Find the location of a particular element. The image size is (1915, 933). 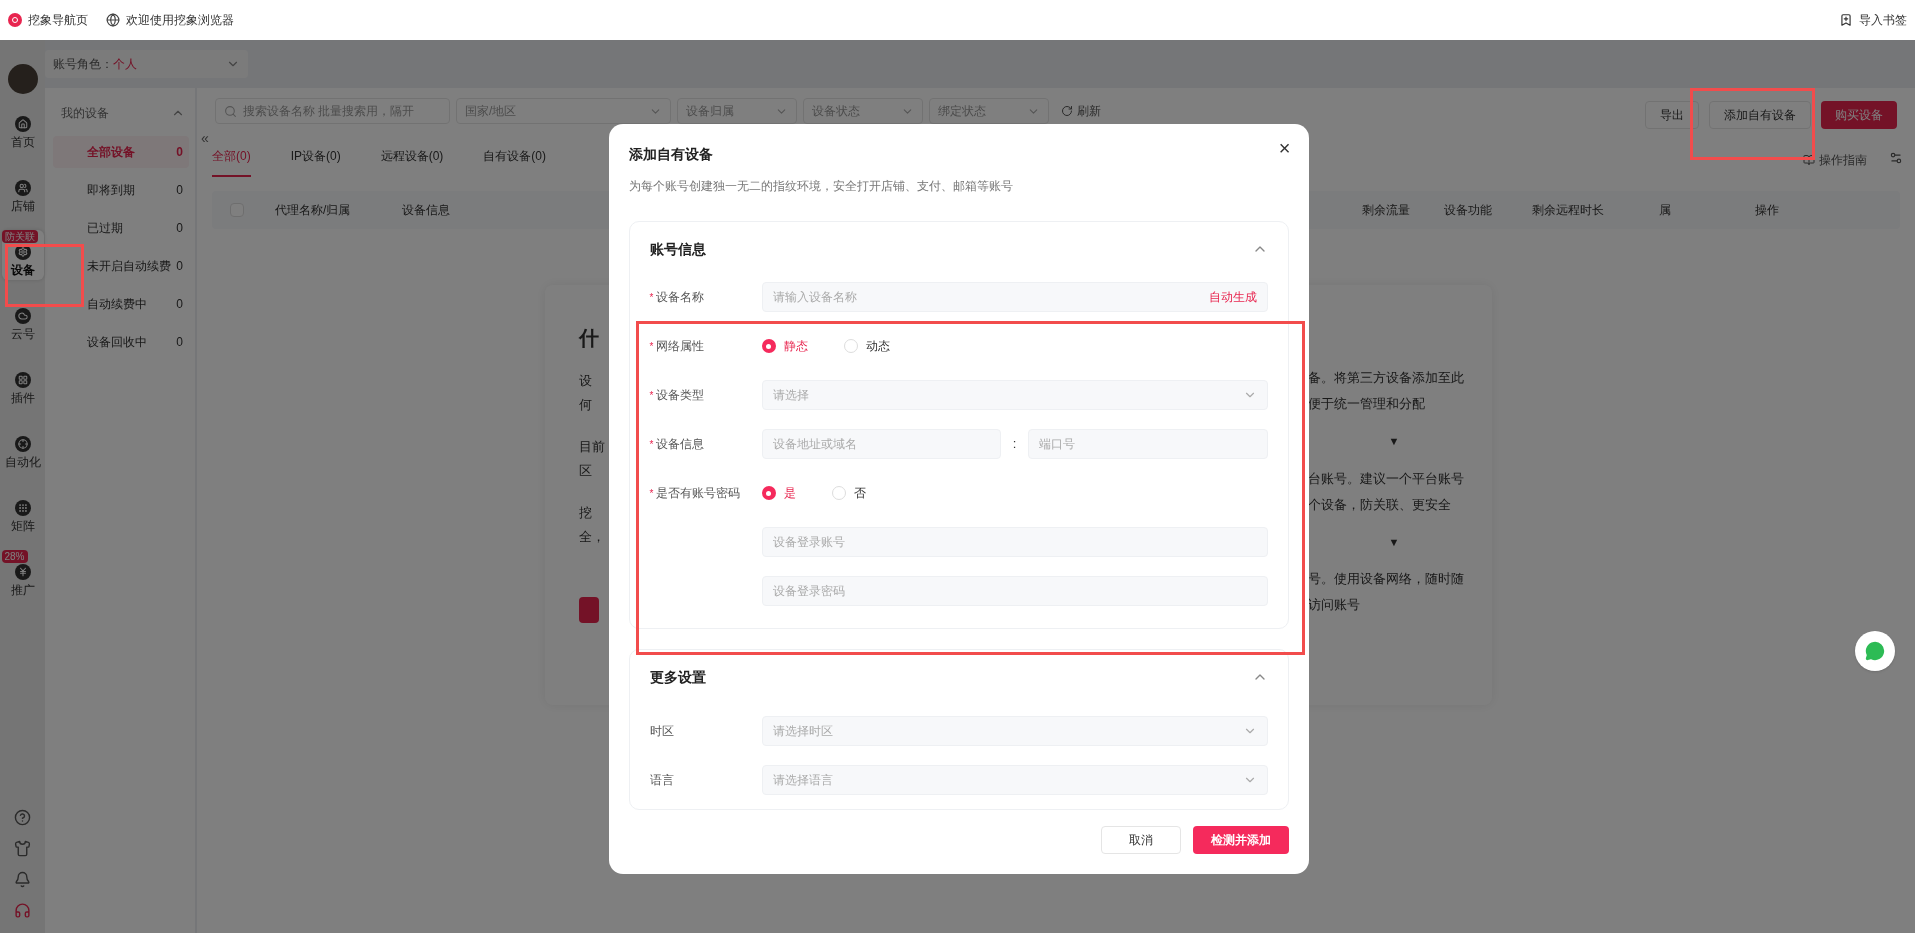

dialog-title: 添加自有设备 is located at coordinates (670, 154).